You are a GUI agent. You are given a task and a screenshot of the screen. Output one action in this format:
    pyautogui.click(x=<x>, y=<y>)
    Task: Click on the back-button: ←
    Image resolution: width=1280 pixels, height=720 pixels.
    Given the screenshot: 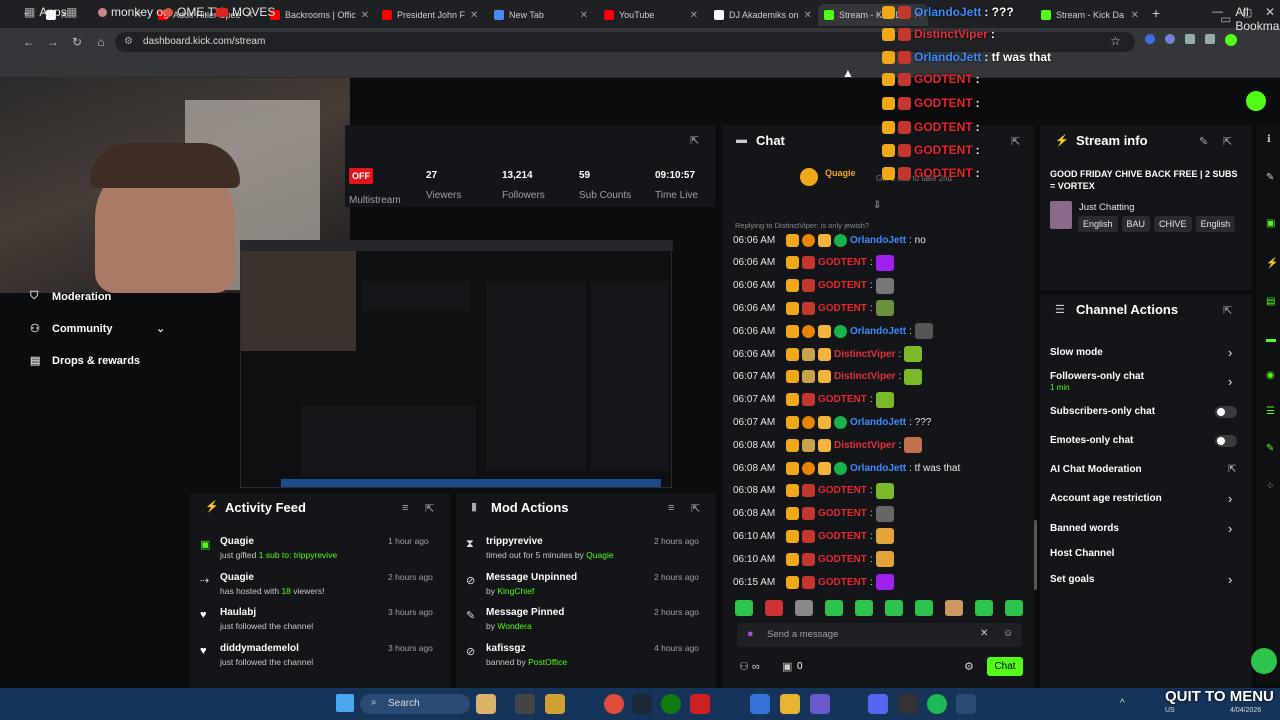 What is the action you would take?
    pyautogui.click(x=29, y=42)
    